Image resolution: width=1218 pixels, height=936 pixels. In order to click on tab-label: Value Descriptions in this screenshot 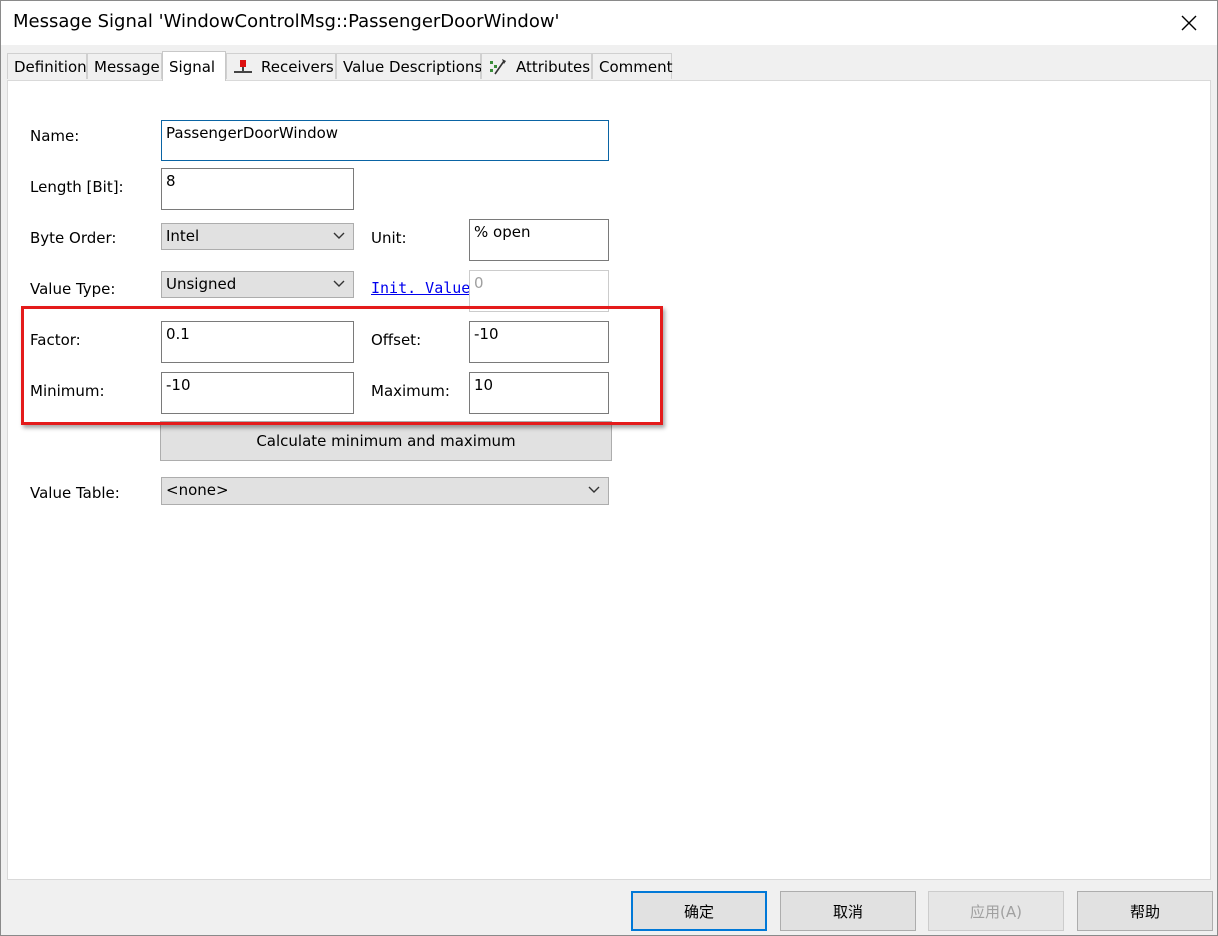, I will do `click(413, 66)`.